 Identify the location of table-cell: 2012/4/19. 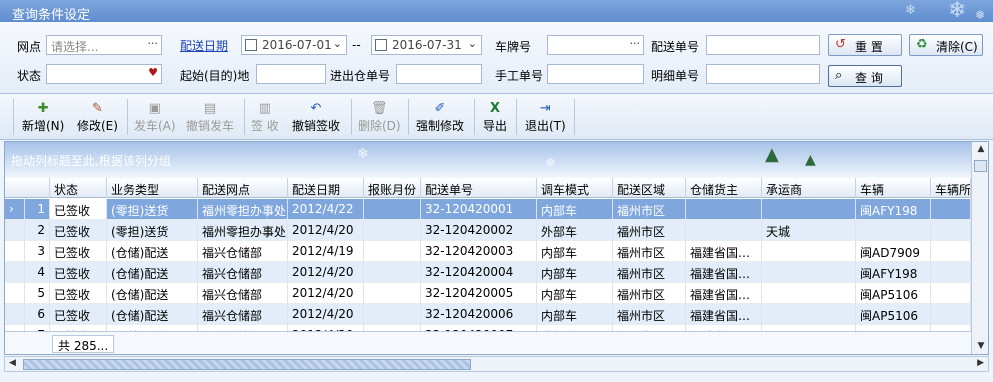
(326, 251).